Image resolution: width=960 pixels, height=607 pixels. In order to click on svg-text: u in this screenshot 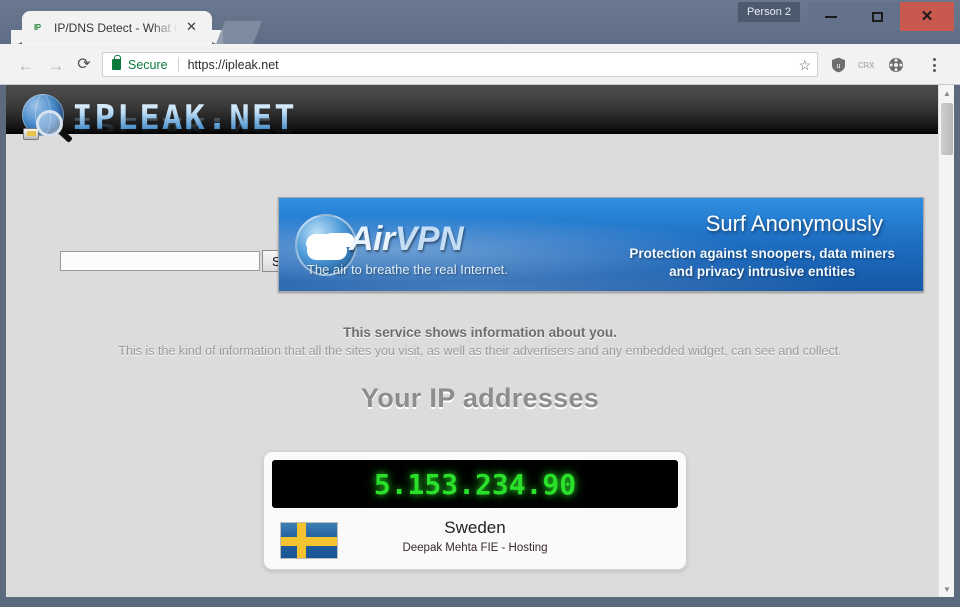, I will do `click(838, 66)`.